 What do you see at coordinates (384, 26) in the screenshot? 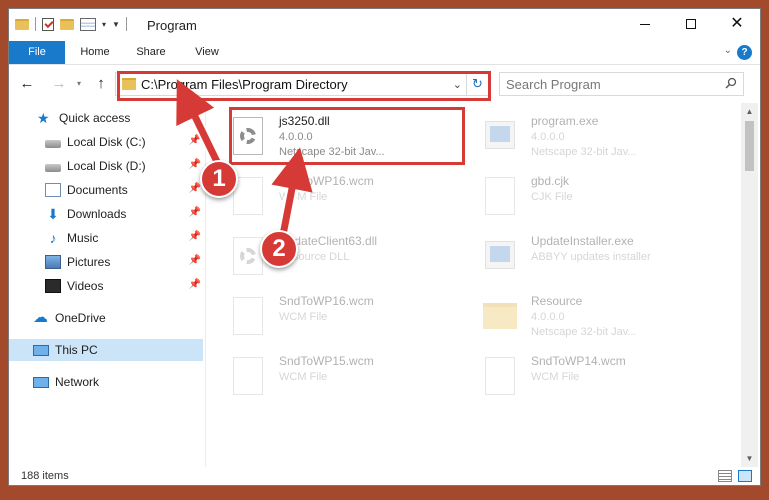
I see `title-bar: ▾ ▼ Program ✕` at bounding box center [384, 26].